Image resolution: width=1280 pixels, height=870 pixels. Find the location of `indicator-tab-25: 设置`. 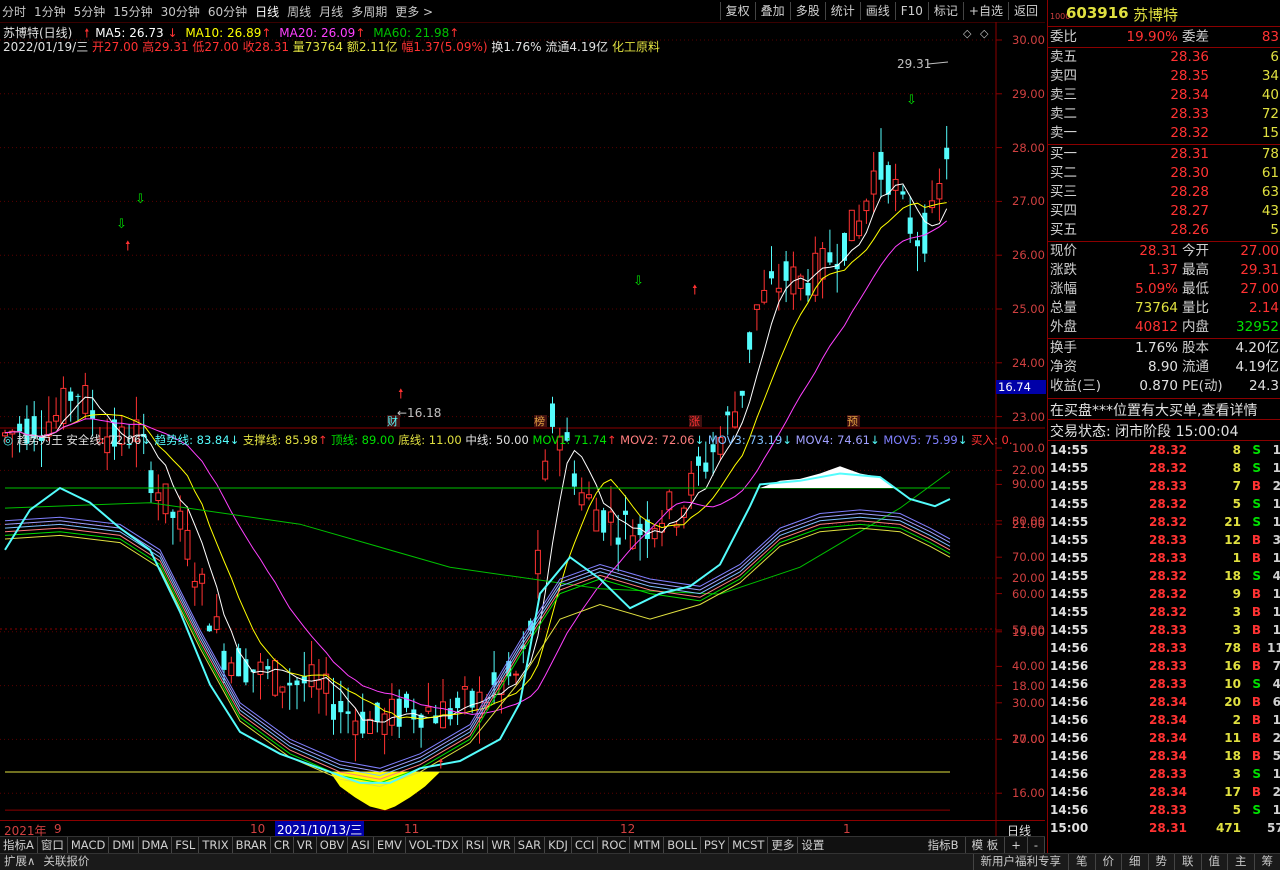

indicator-tab-25: 设置 is located at coordinates (812, 845).